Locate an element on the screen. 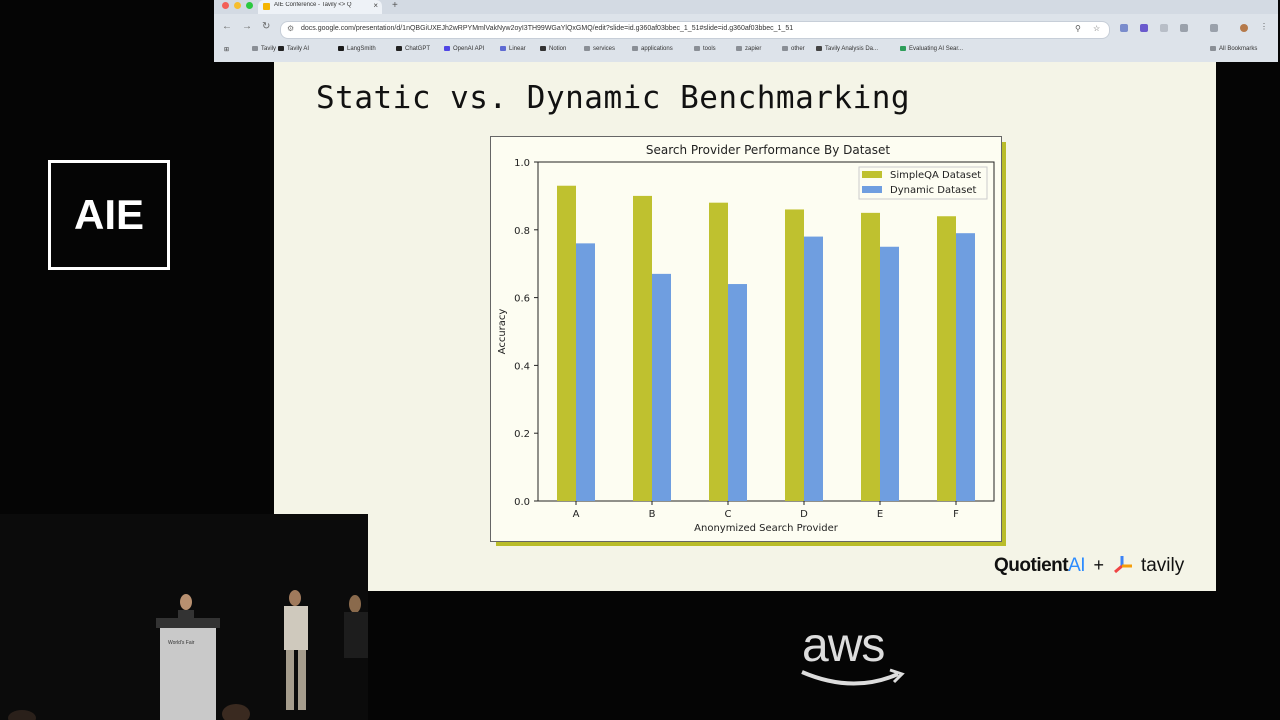 Image resolution: width=1280 pixels, height=720 pixels. bar-simpleqa-B is located at coordinates (642, 348).